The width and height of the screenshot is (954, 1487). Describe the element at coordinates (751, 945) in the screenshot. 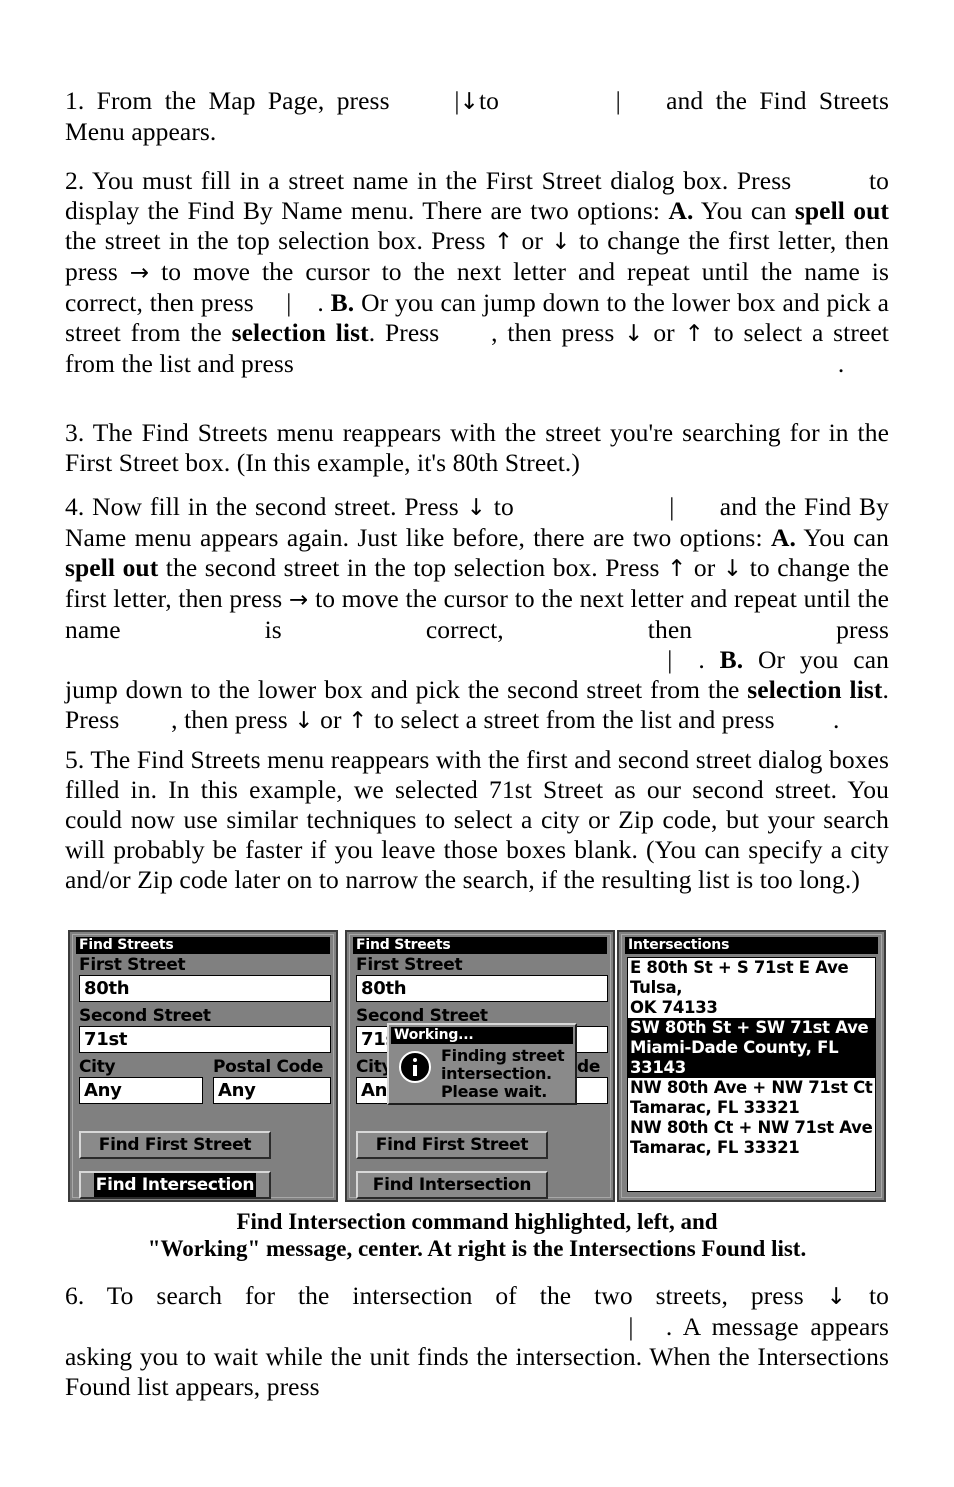

I see `screen-title: Intersections` at that location.